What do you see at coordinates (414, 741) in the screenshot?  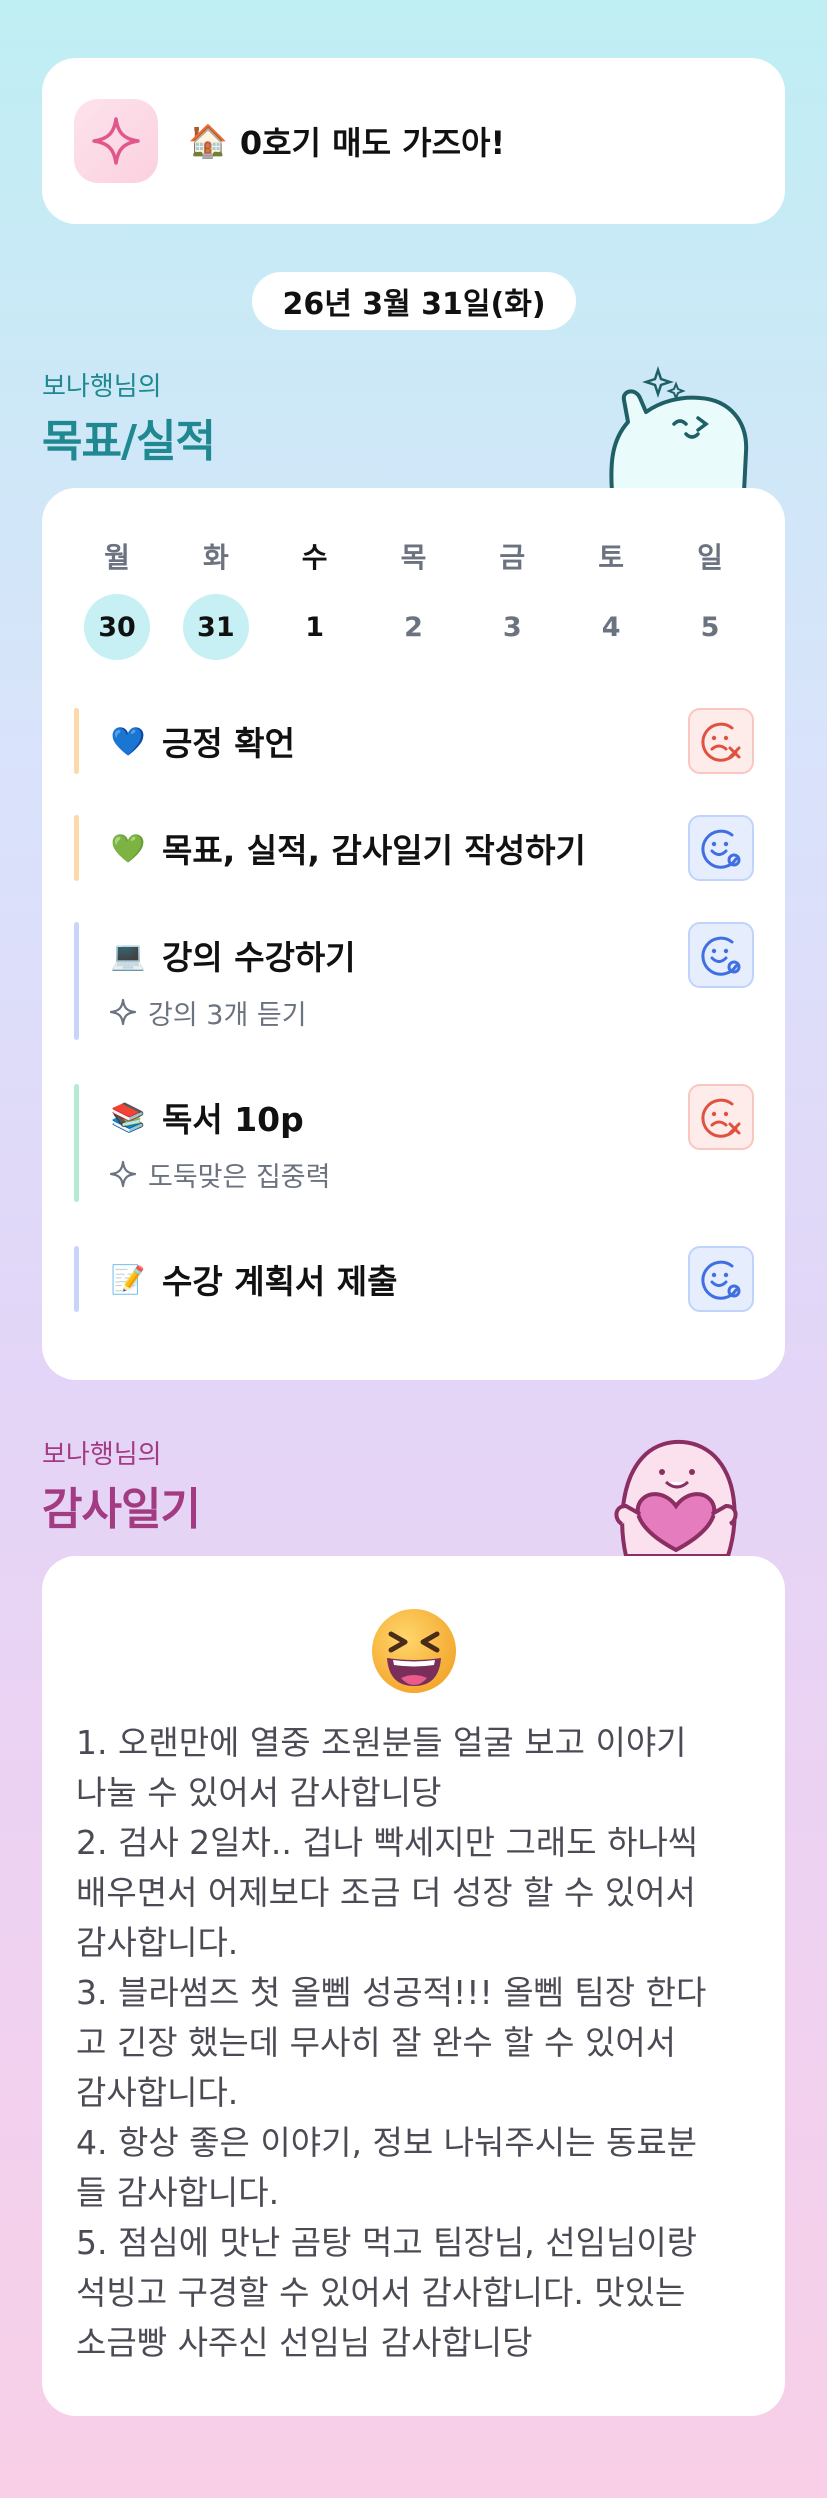 I see `task-item: 💙 긍정 확언` at bounding box center [414, 741].